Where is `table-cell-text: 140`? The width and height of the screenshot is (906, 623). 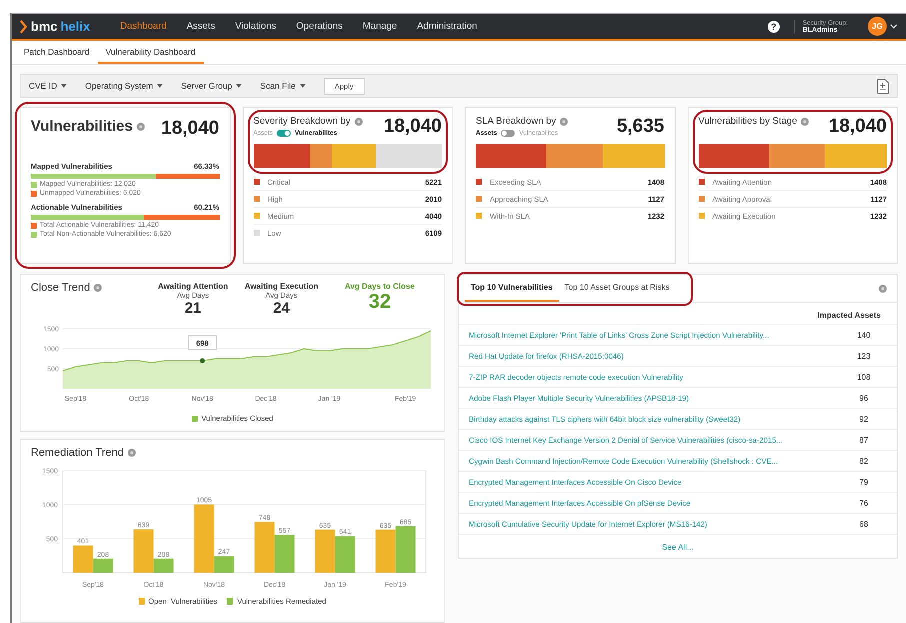 table-cell-text: 140 is located at coordinates (864, 335).